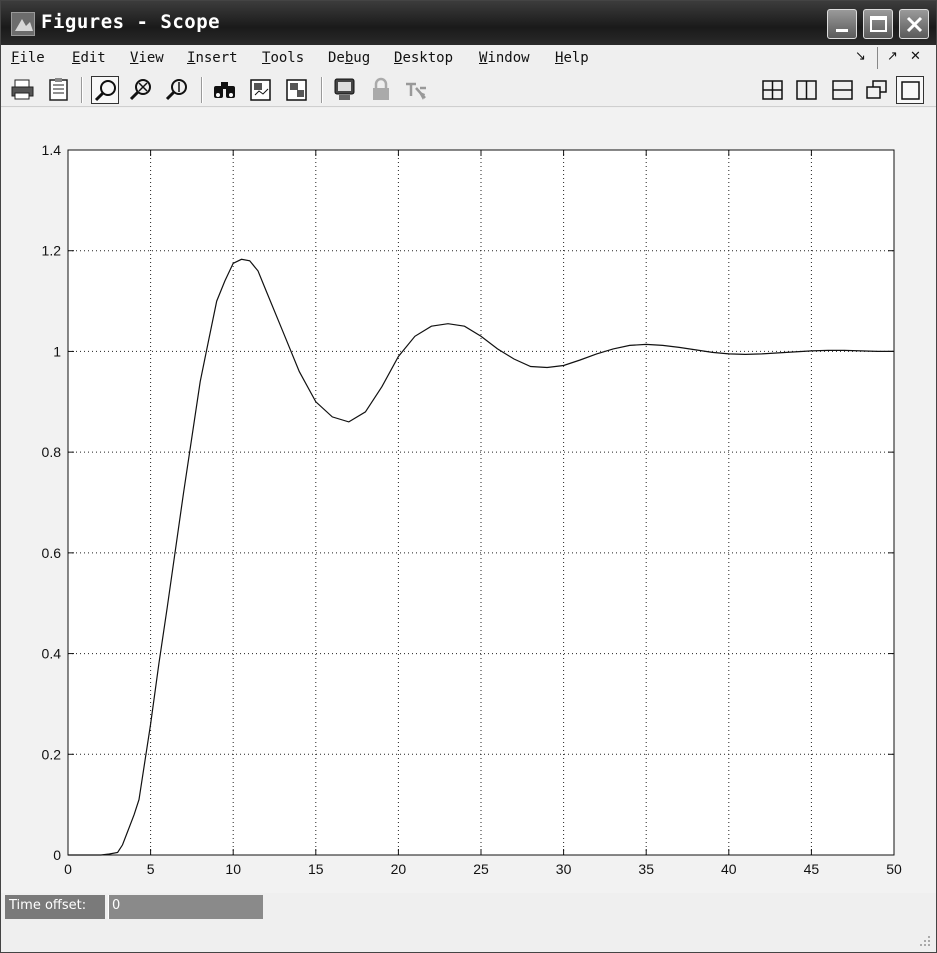 This screenshot has width=937, height=953. What do you see at coordinates (57, 855) in the screenshot?
I see `y-tick-label: 0` at bounding box center [57, 855].